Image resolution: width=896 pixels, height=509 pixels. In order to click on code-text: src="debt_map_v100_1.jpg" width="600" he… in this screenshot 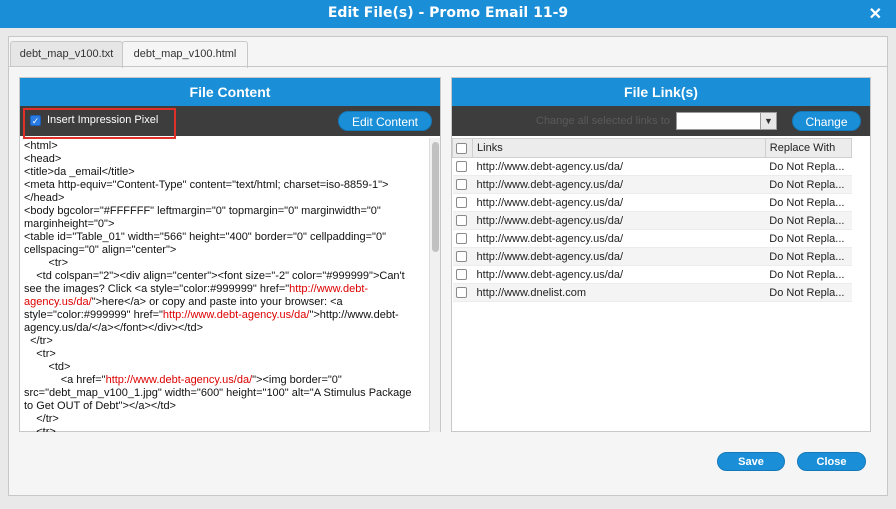, I will do `click(218, 393)`.